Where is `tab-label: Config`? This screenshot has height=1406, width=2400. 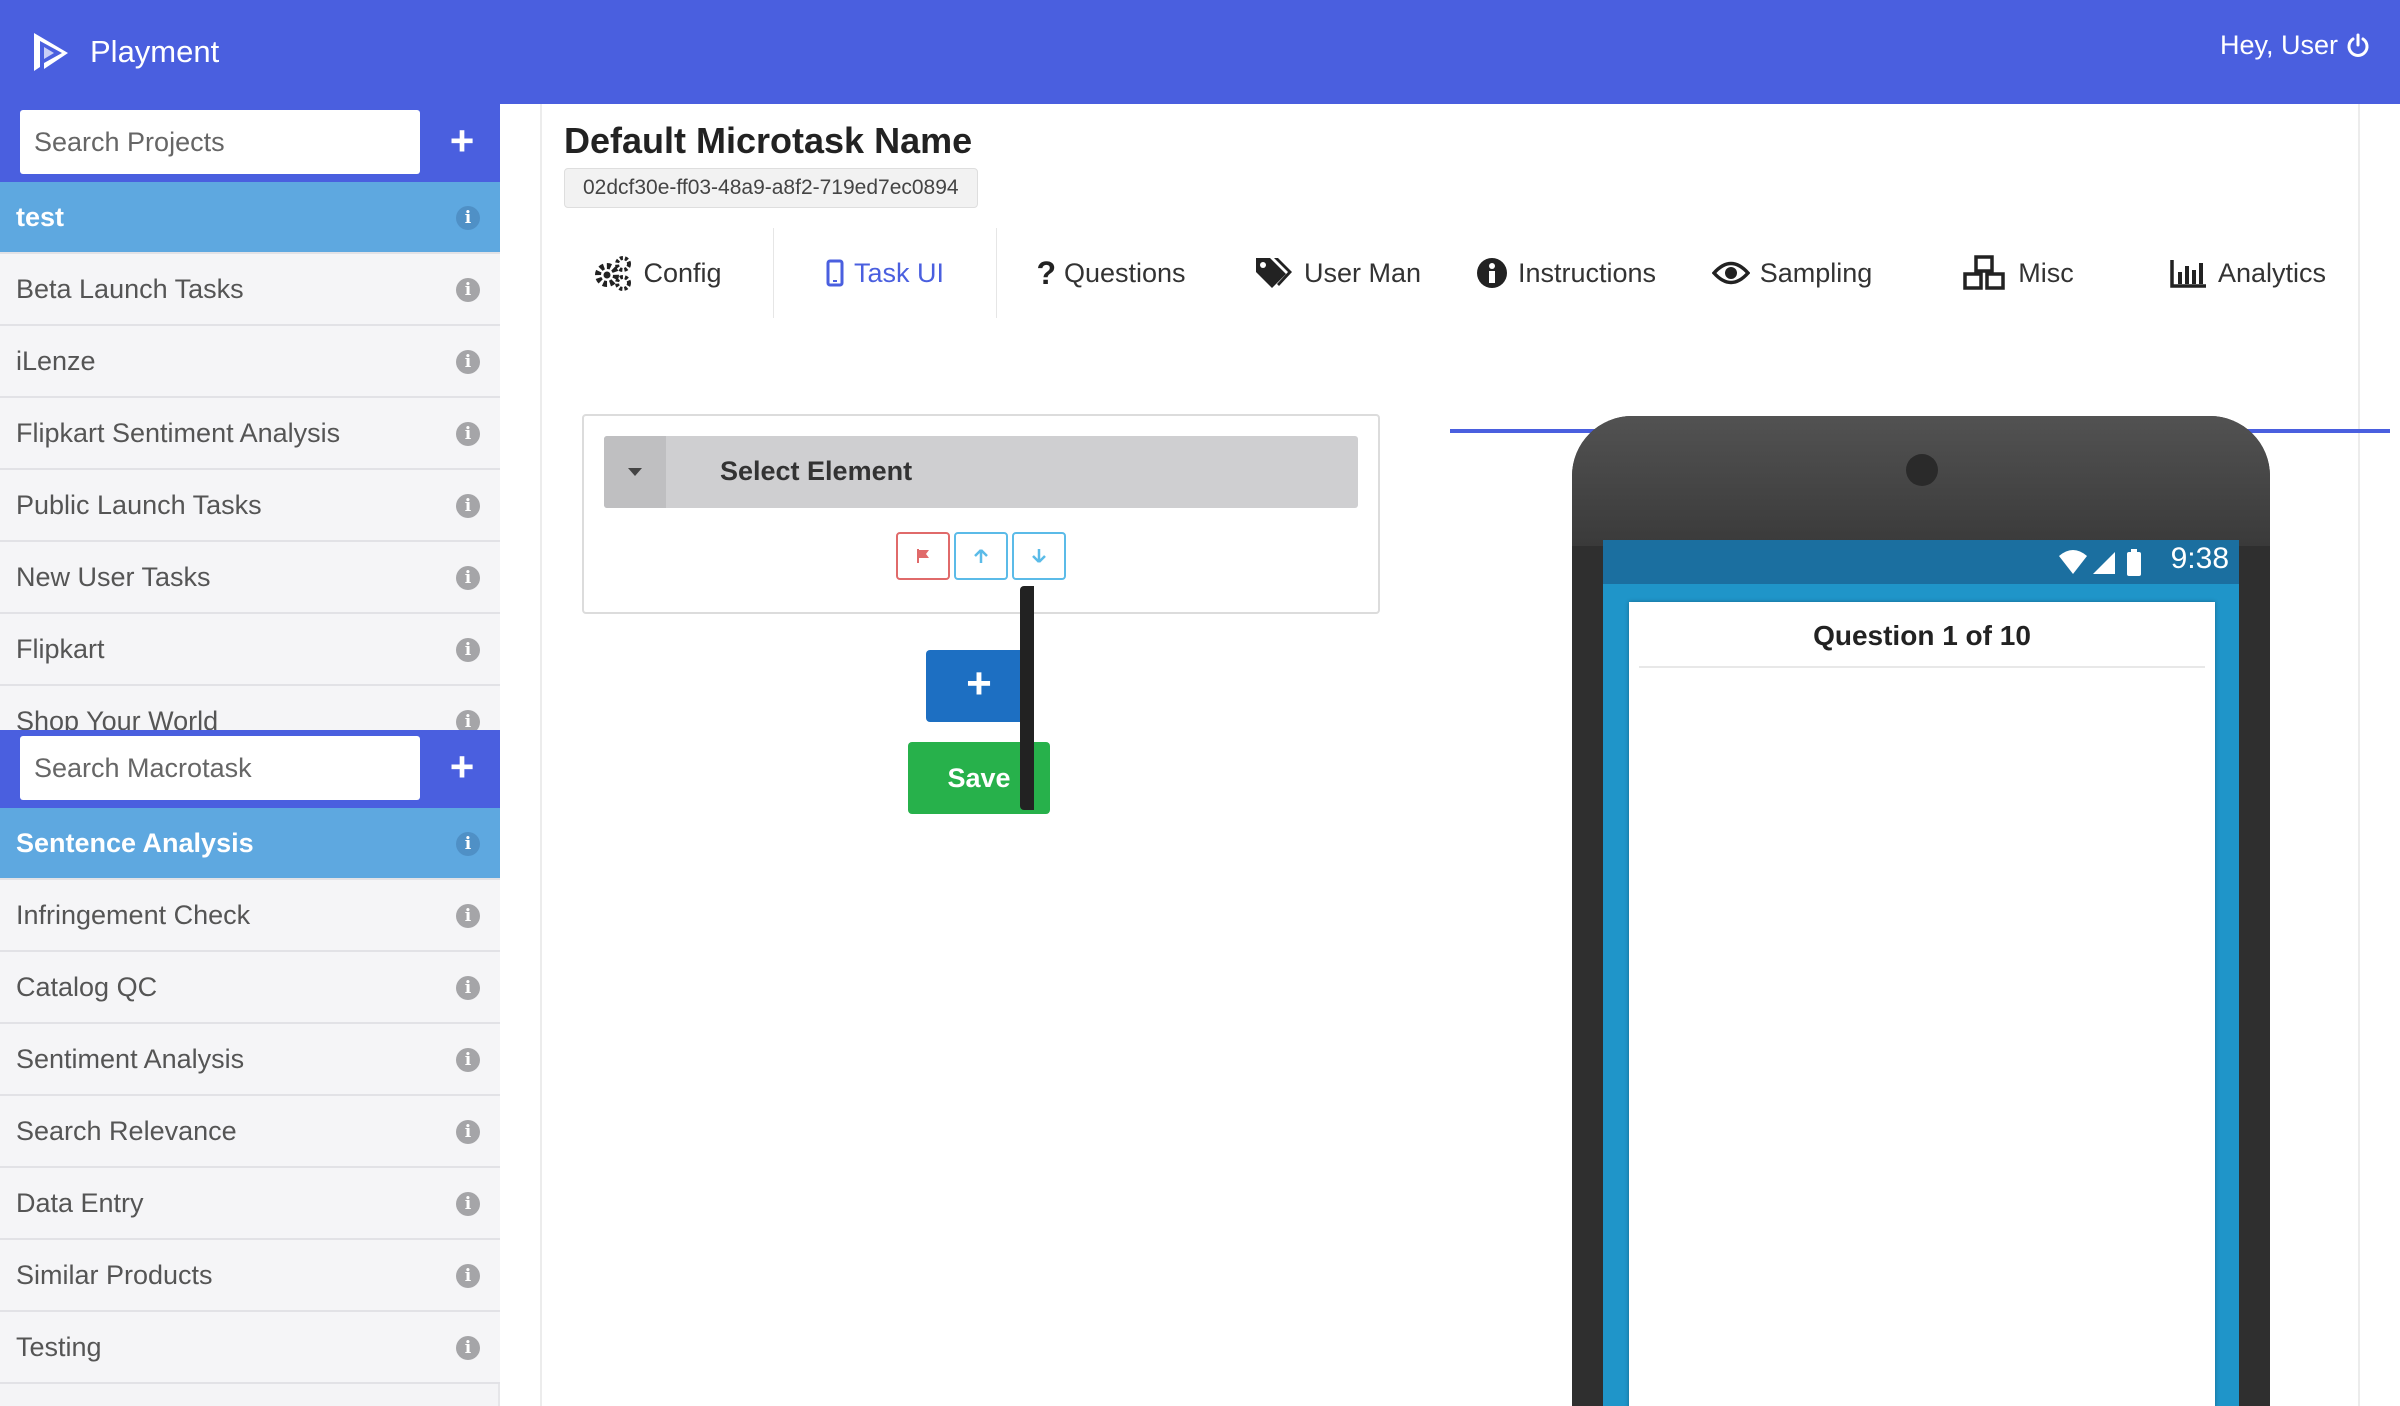
tab-label: Config is located at coordinates (682, 272).